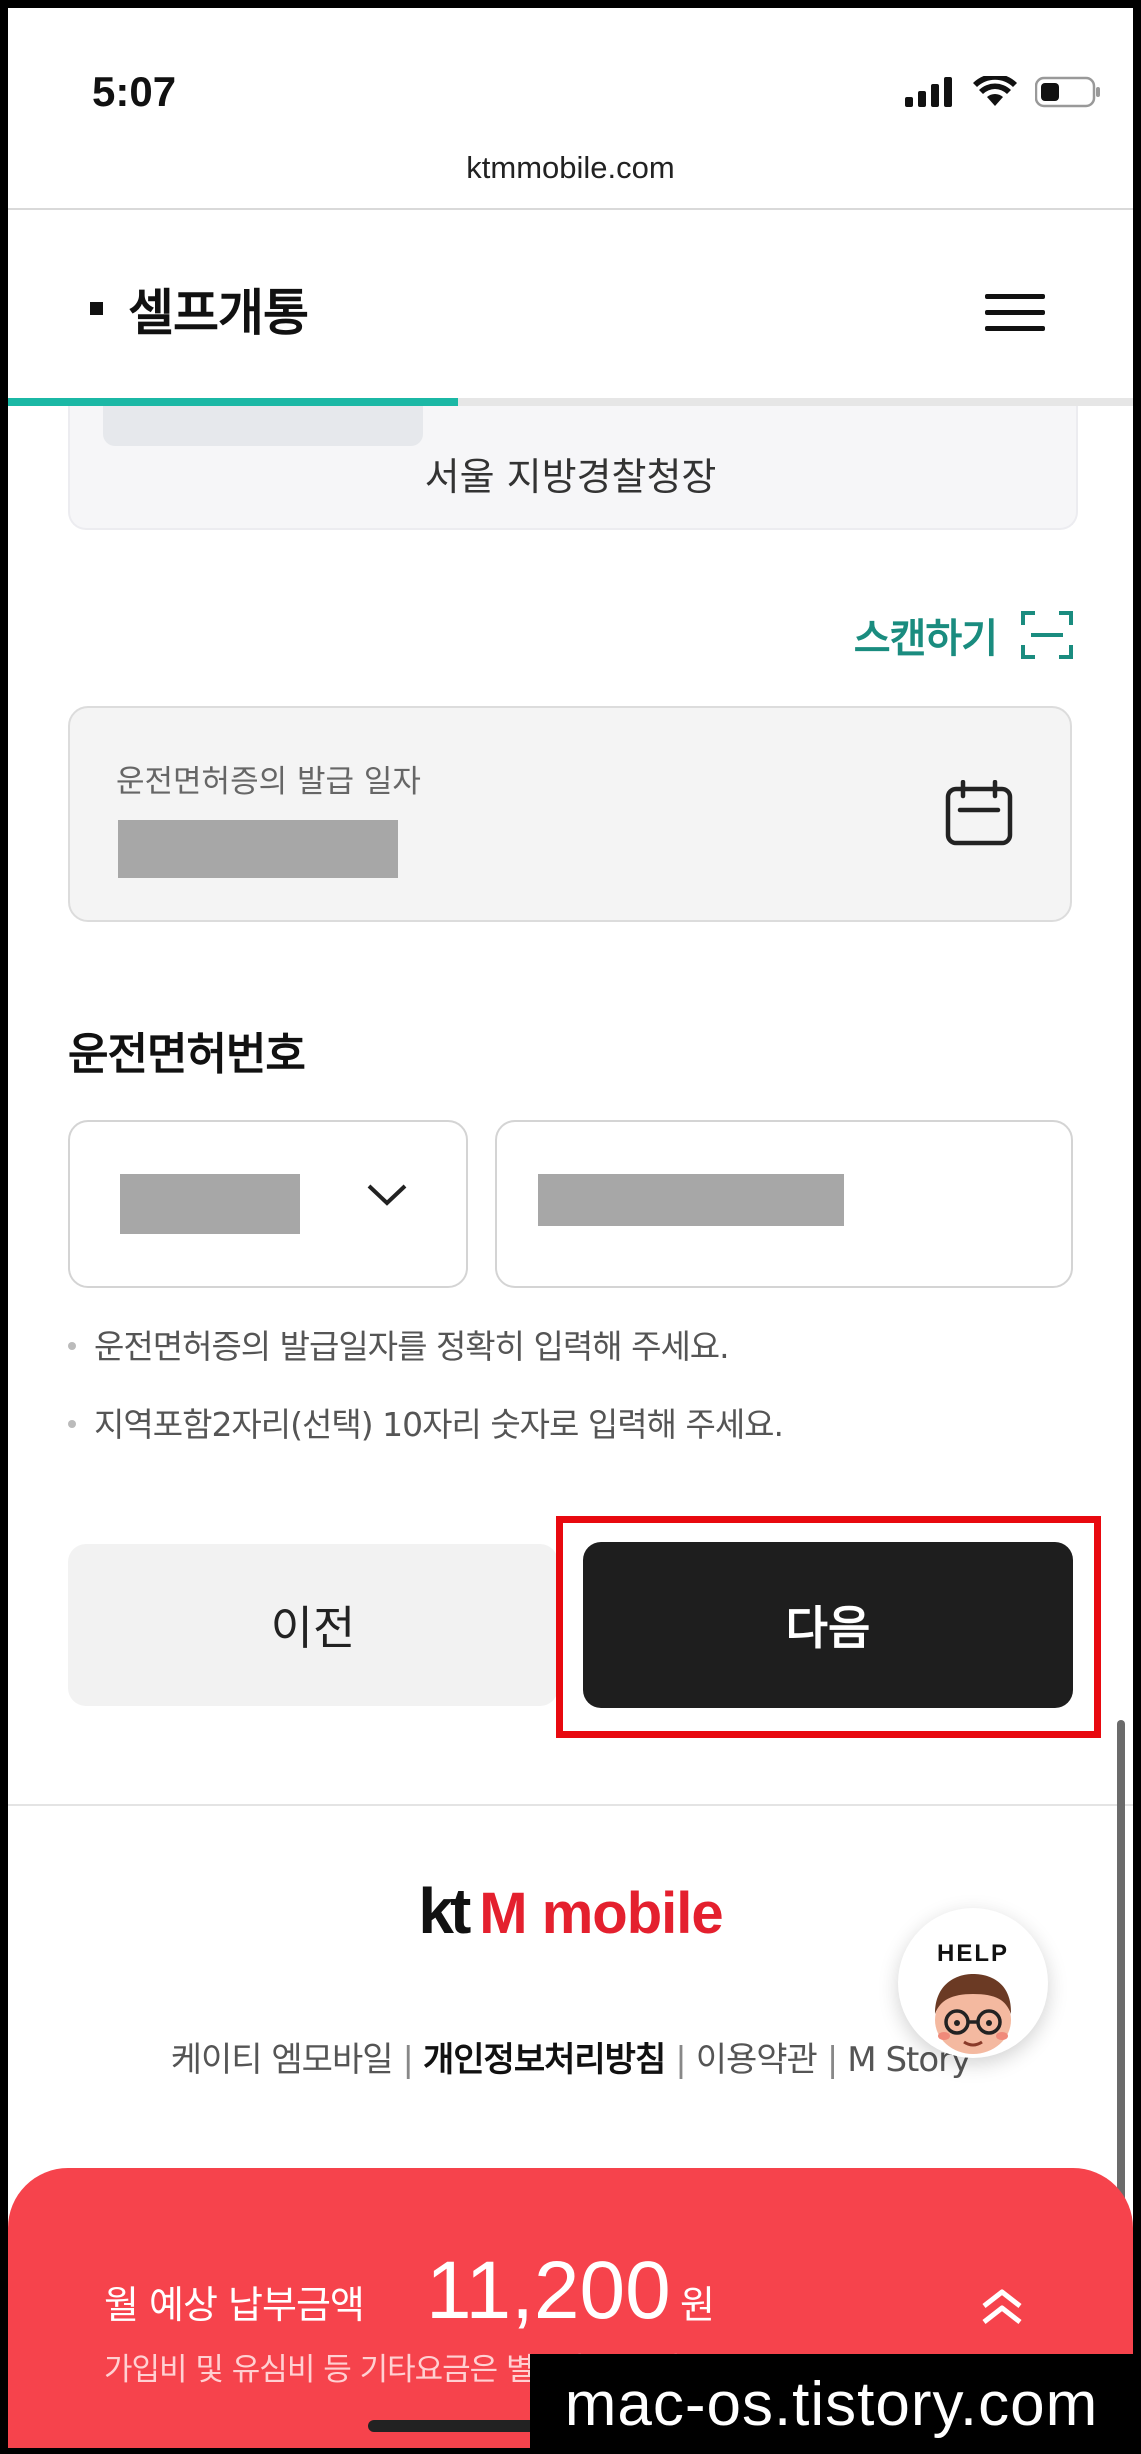  What do you see at coordinates (134, 91) in the screenshot?
I see `status-time: 5:07` at bounding box center [134, 91].